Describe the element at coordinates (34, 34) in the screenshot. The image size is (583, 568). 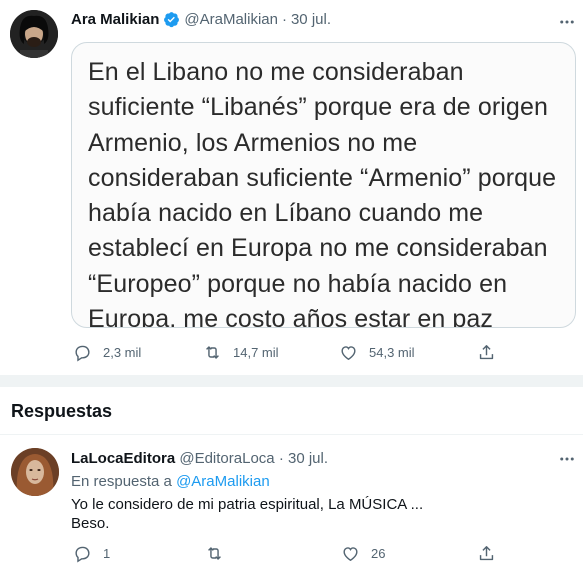
I see `avatar` at that location.